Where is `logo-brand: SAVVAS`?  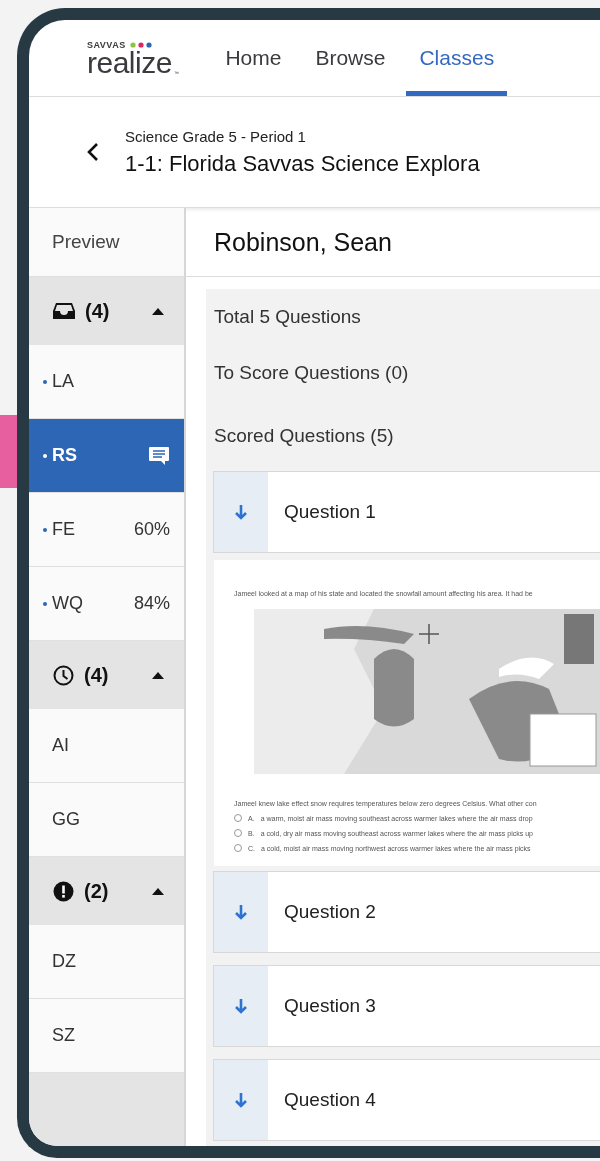
logo-brand: SAVVAS is located at coordinates (106, 45).